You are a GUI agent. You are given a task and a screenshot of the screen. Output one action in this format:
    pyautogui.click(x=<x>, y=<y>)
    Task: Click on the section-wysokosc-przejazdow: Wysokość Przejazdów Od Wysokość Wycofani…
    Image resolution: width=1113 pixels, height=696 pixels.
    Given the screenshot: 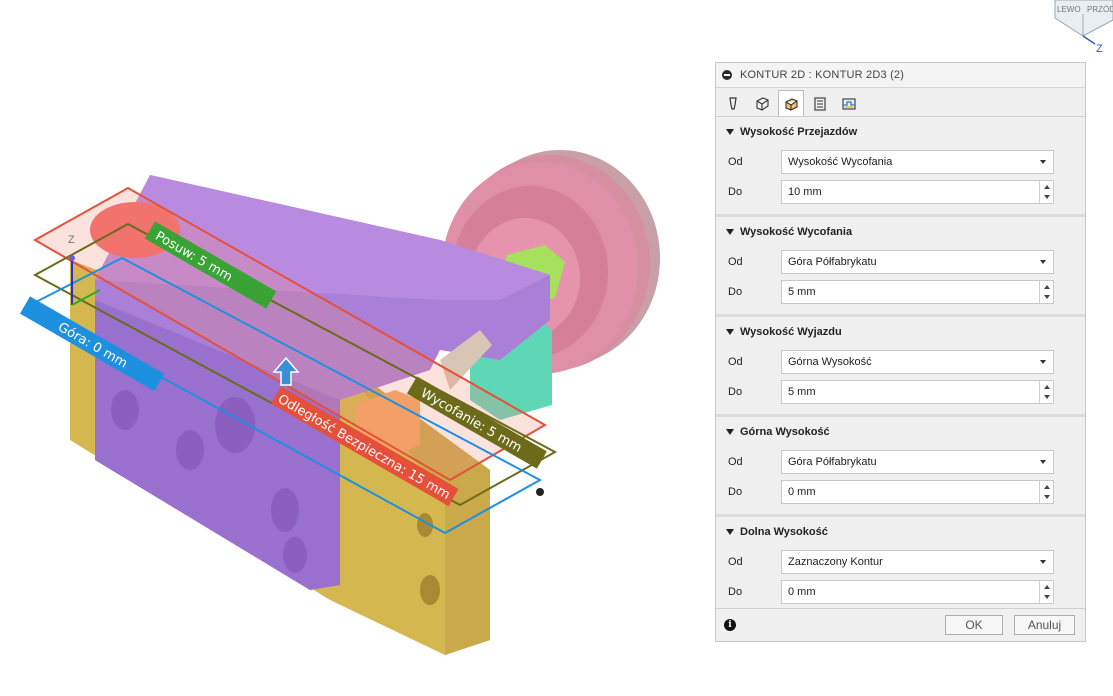 What is the action you would take?
    pyautogui.click(x=900, y=167)
    